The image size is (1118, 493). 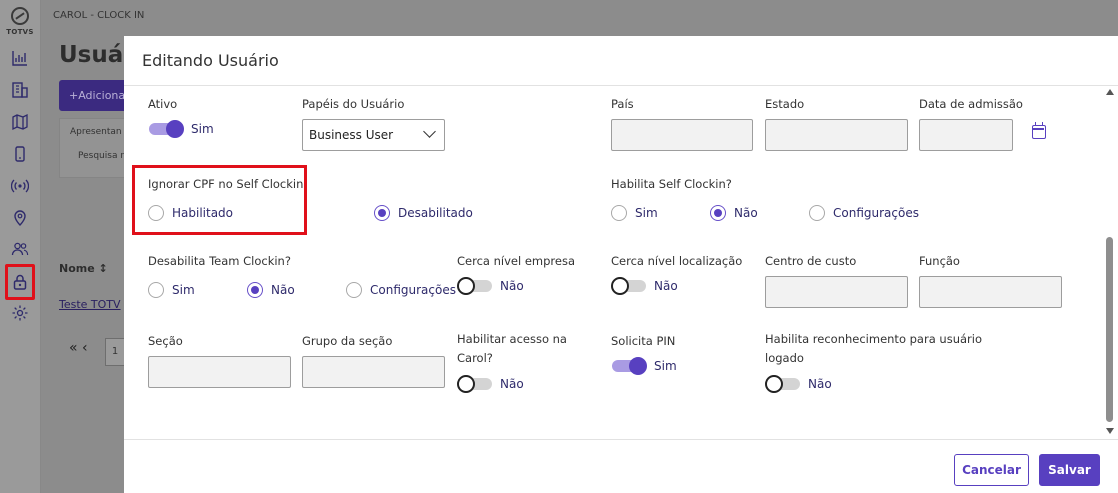 I want to click on desabilita-team-sim-radio: Sim, so click(x=171, y=290).